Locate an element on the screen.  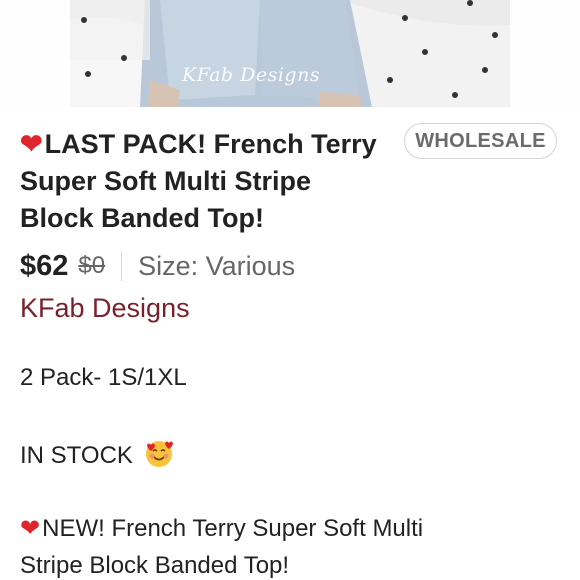
size-label: Size: Various is located at coordinates (217, 265).